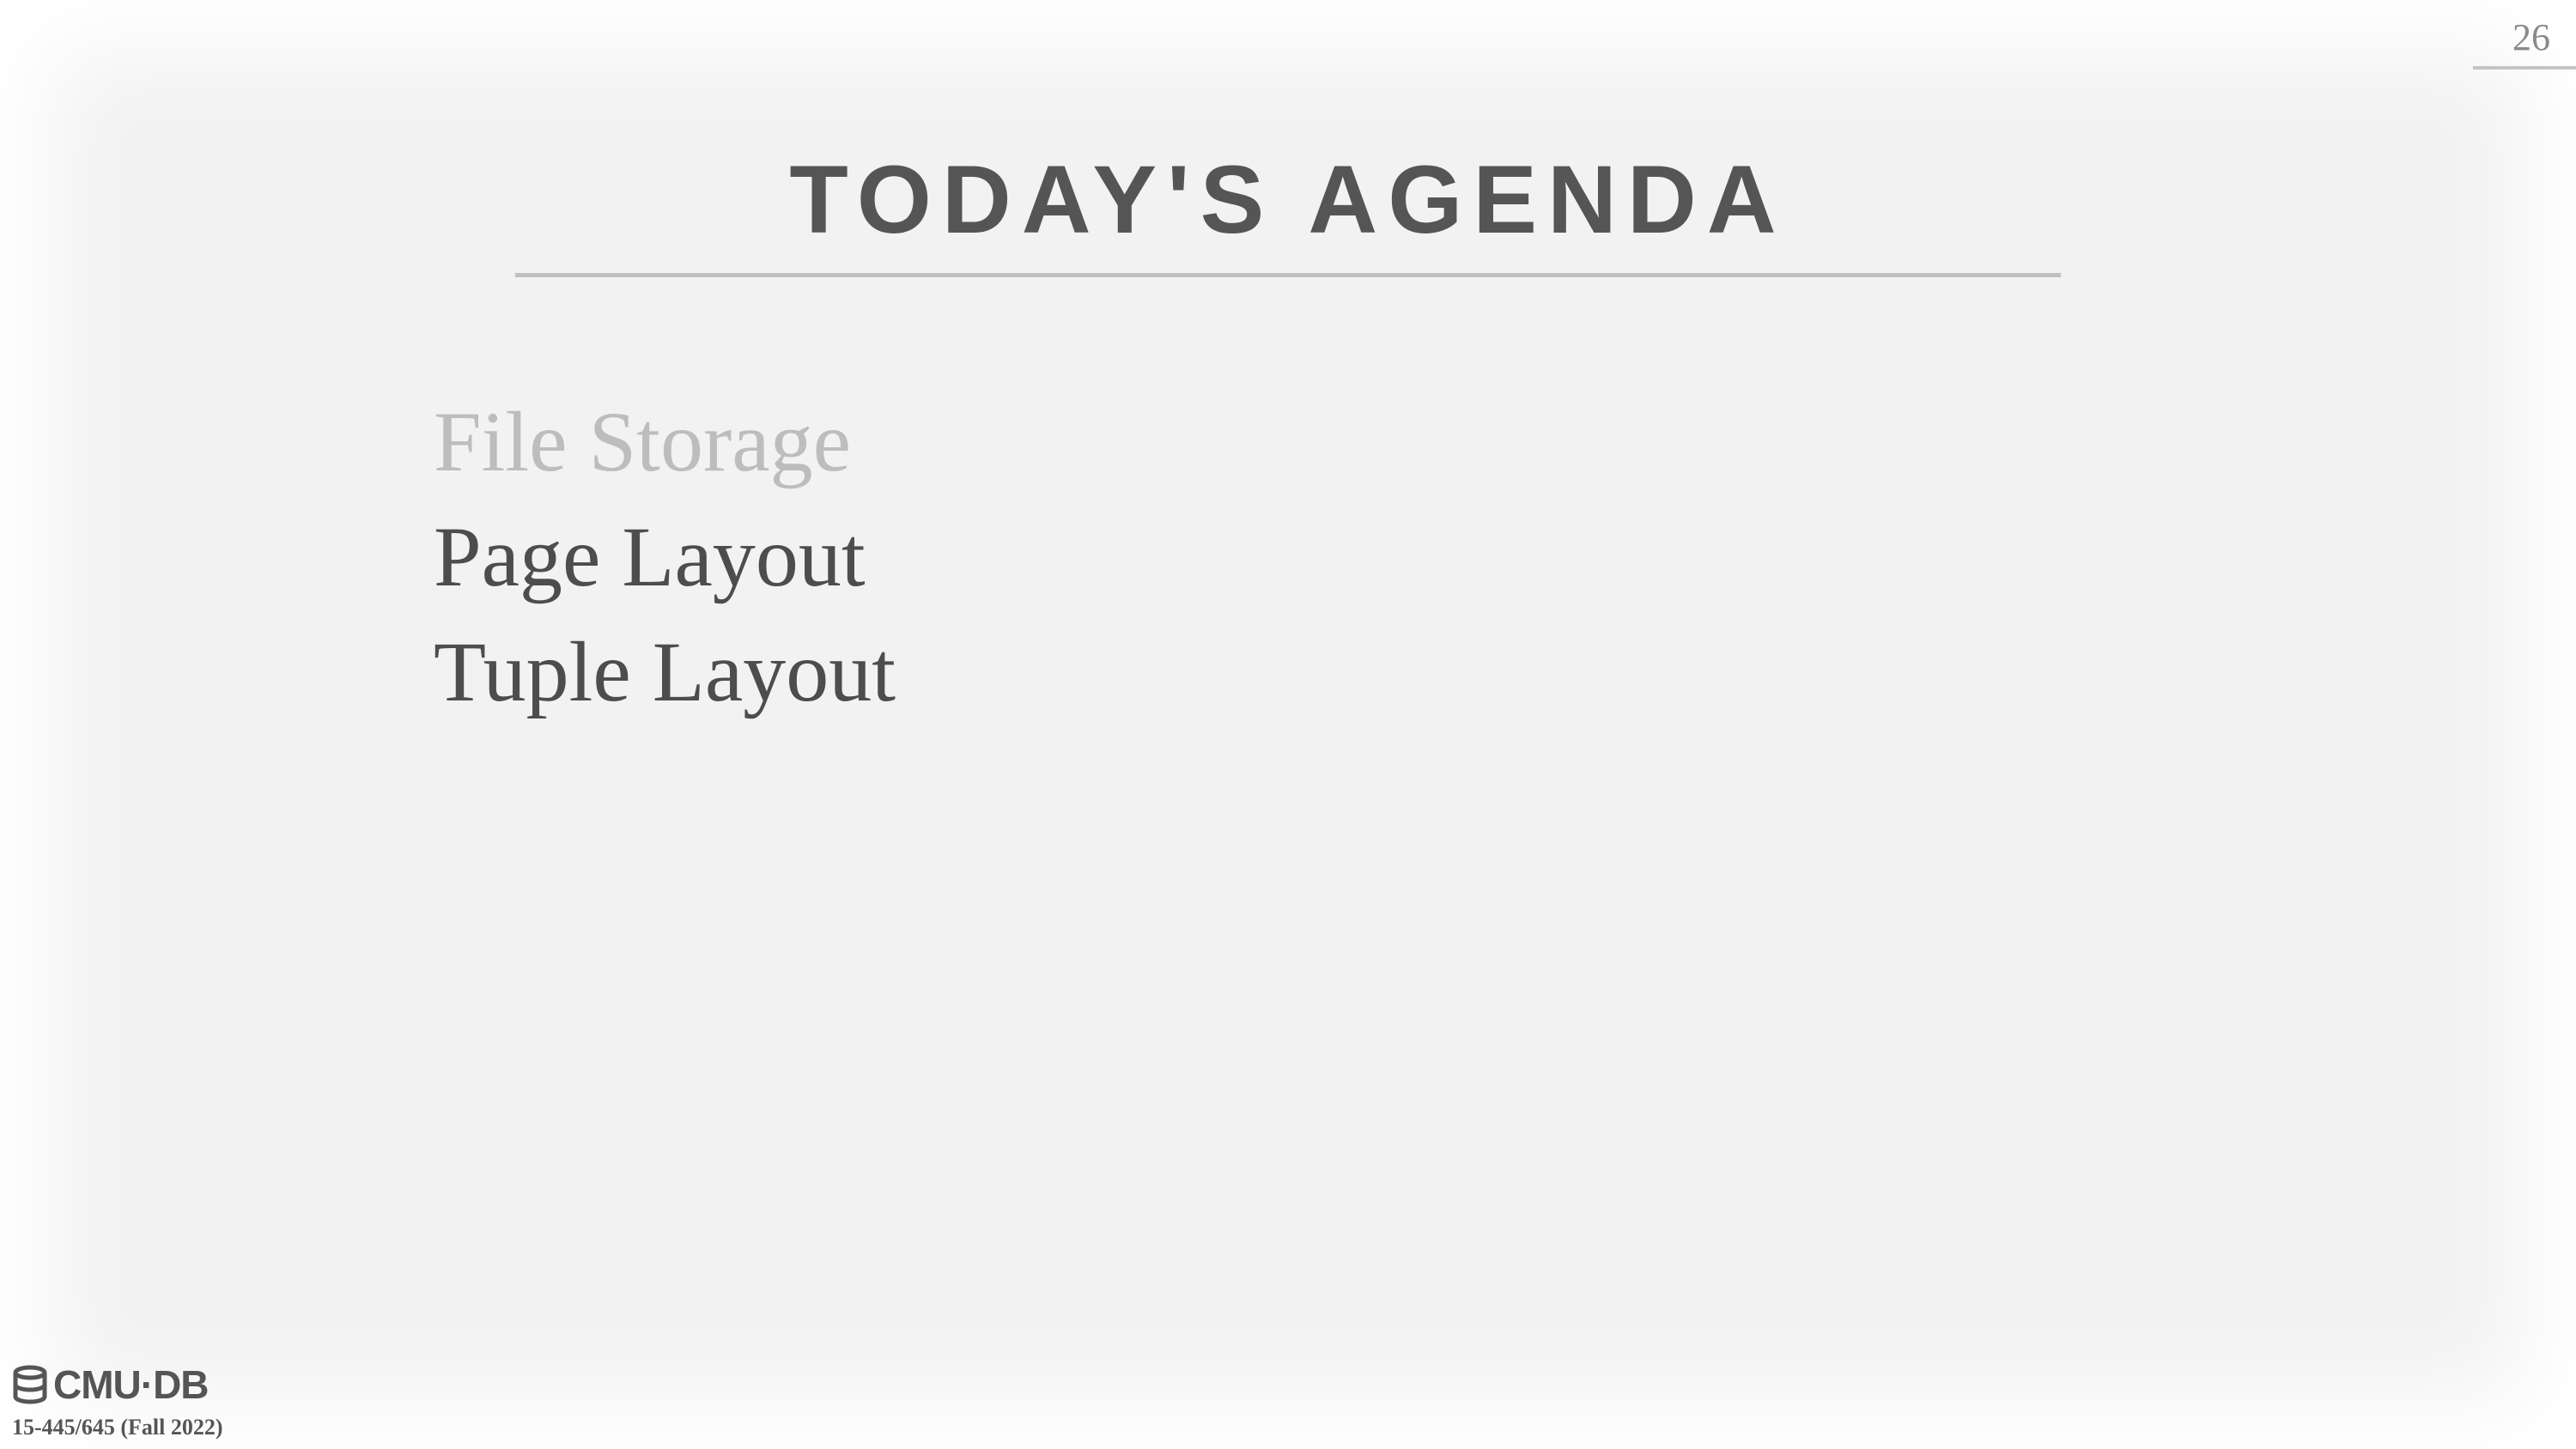  What do you see at coordinates (30, 1384) in the screenshot?
I see `database-icon` at bounding box center [30, 1384].